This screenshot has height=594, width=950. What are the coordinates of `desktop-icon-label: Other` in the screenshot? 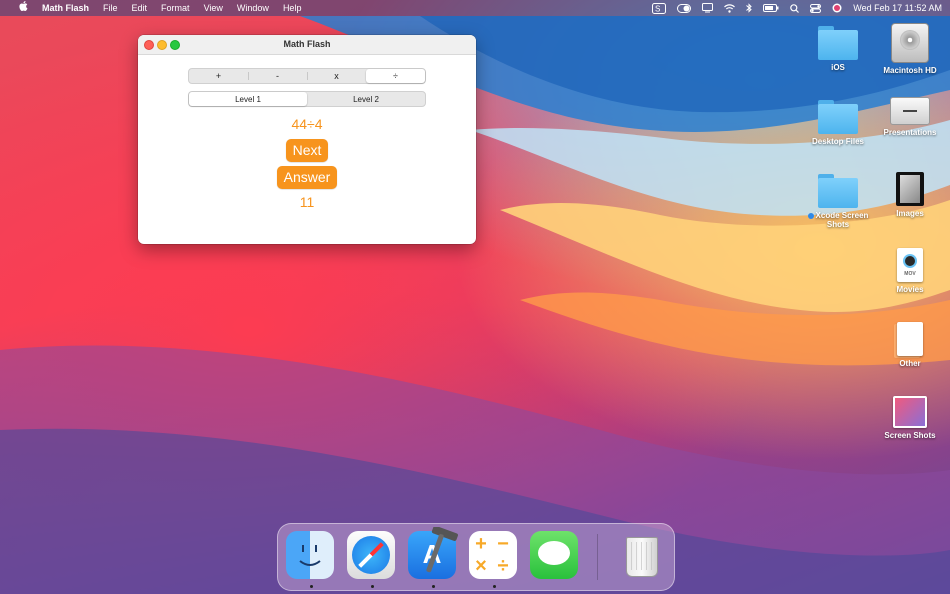 It's located at (910, 363).